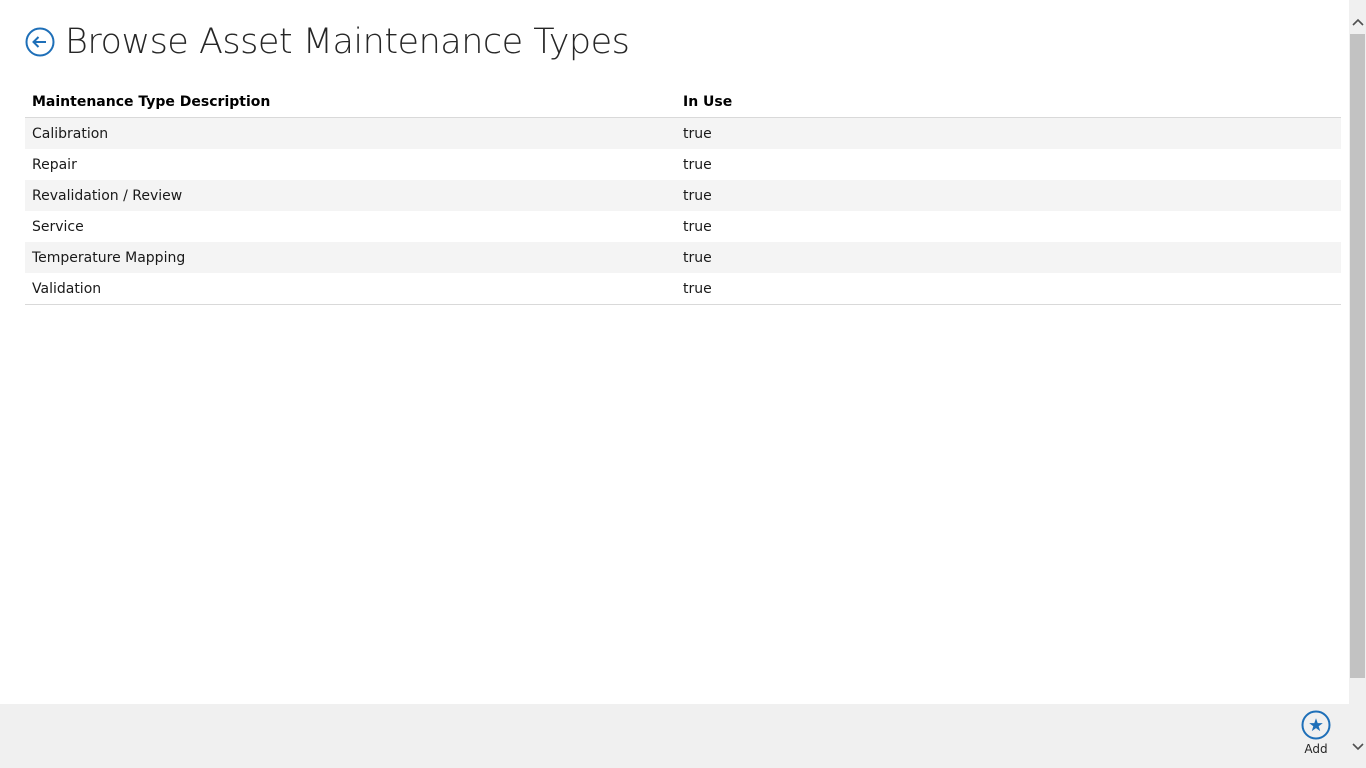 The image size is (1366, 768). I want to click on scrollbar-thumb, so click(1357, 356).